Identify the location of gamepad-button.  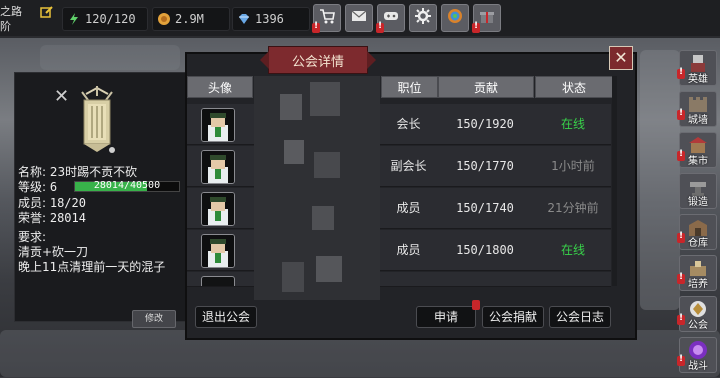
(390, 18).